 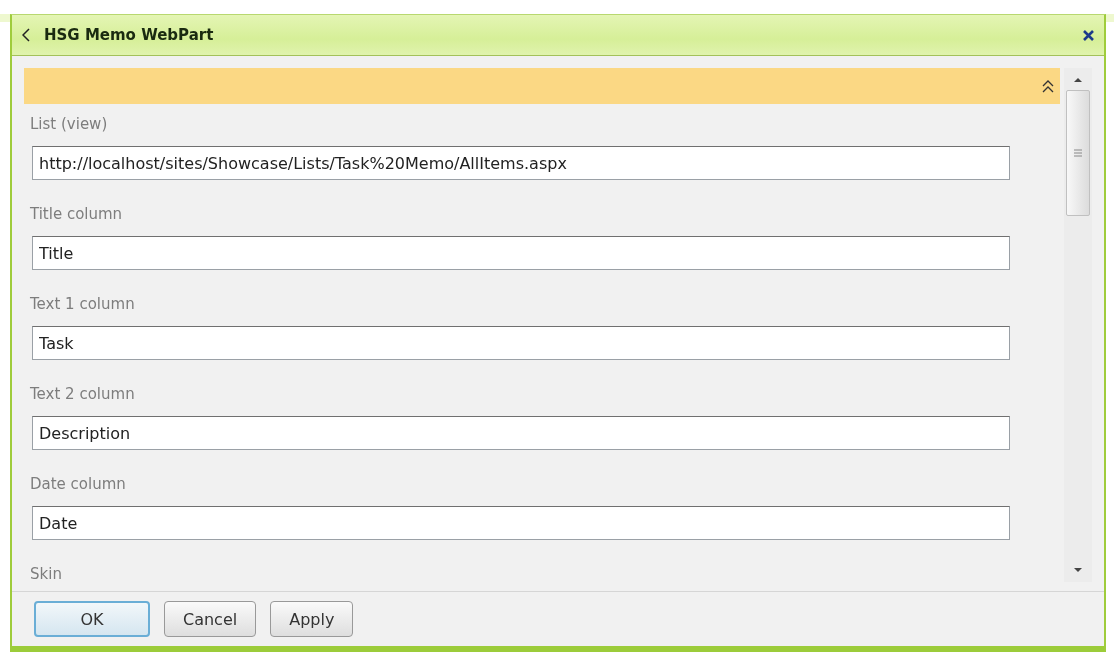 What do you see at coordinates (312, 619) in the screenshot?
I see `apply-button: Apply` at bounding box center [312, 619].